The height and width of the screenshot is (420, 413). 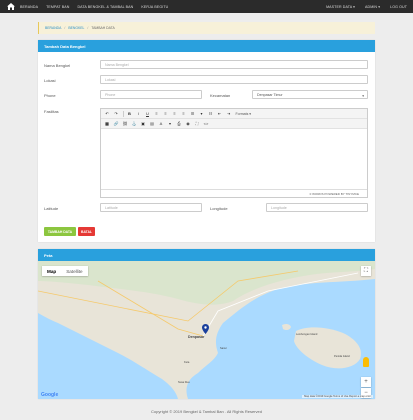 What do you see at coordinates (234, 193) in the screenshot?
I see `editor-status-bar: 0 WORDS POWERED BY TINYMCE` at bounding box center [234, 193].